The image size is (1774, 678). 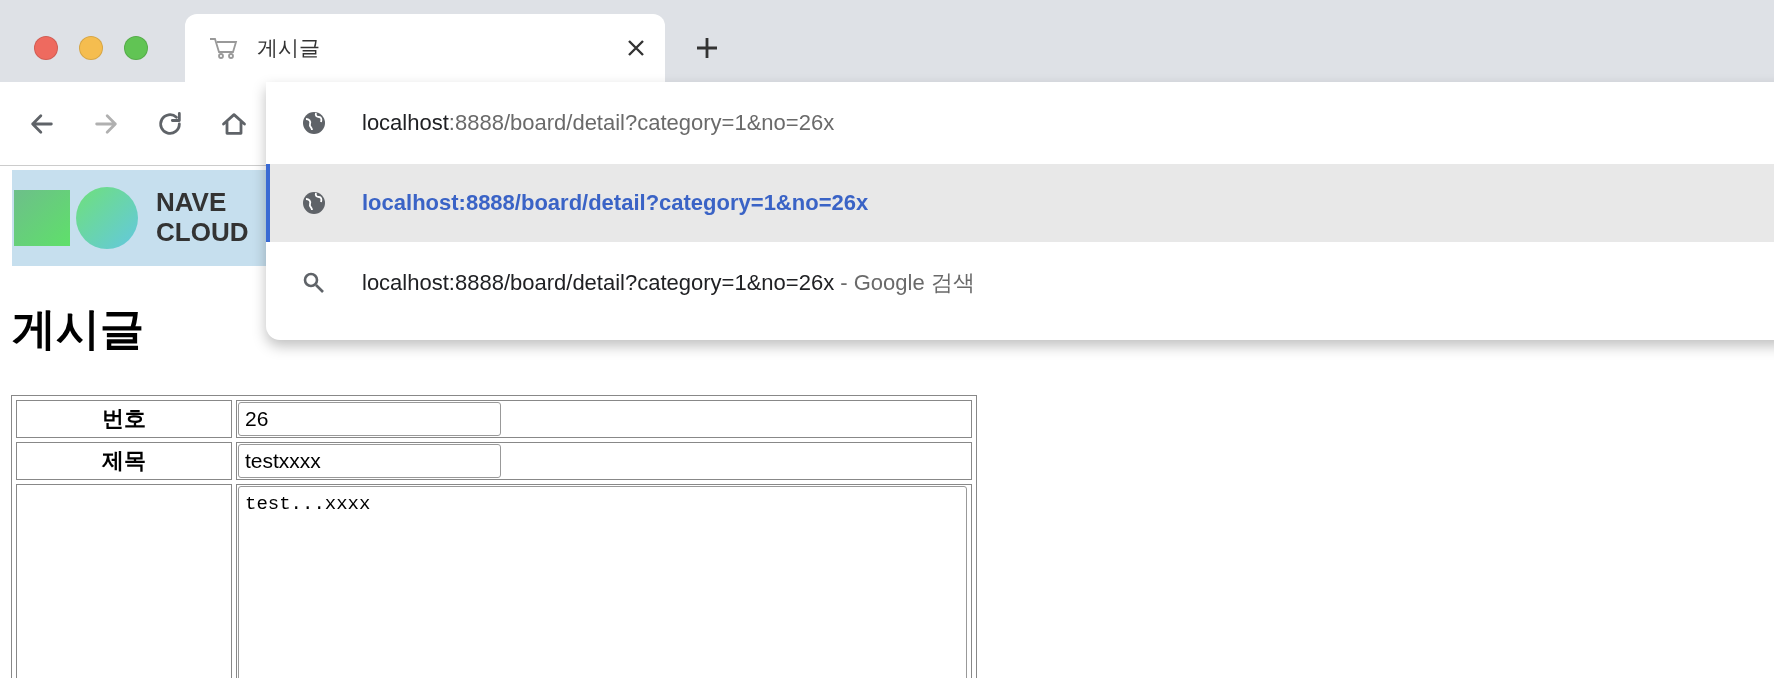 What do you see at coordinates (369, 461) in the screenshot?
I see `text-input: testxxxx` at bounding box center [369, 461].